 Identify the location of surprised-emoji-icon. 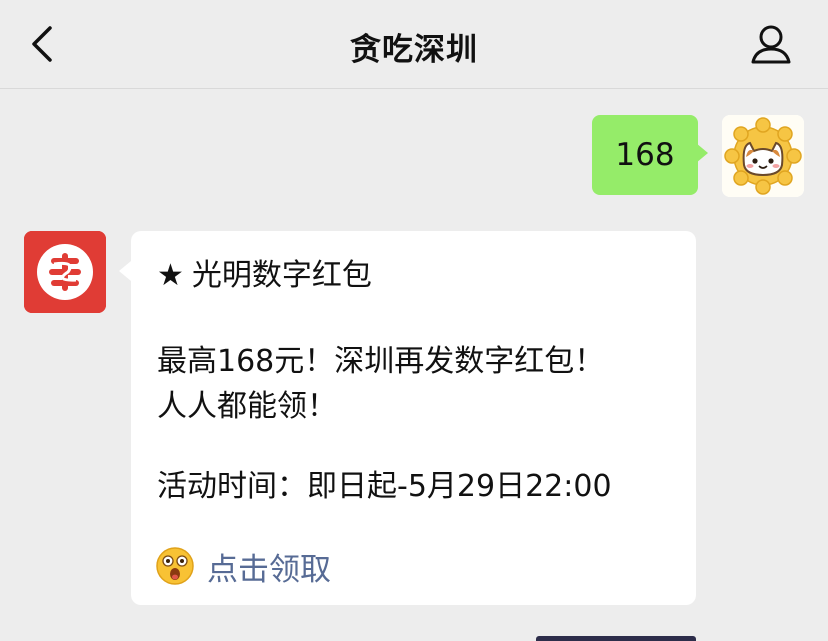
(175, 566).